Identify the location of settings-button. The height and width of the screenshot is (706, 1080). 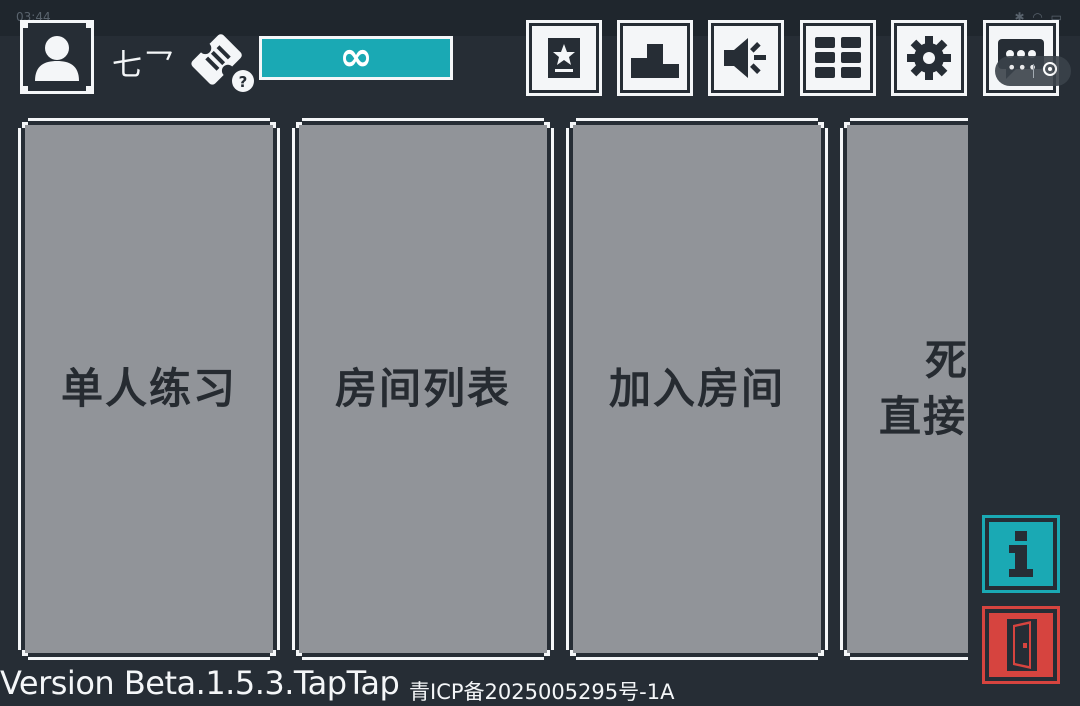
(929, 58).